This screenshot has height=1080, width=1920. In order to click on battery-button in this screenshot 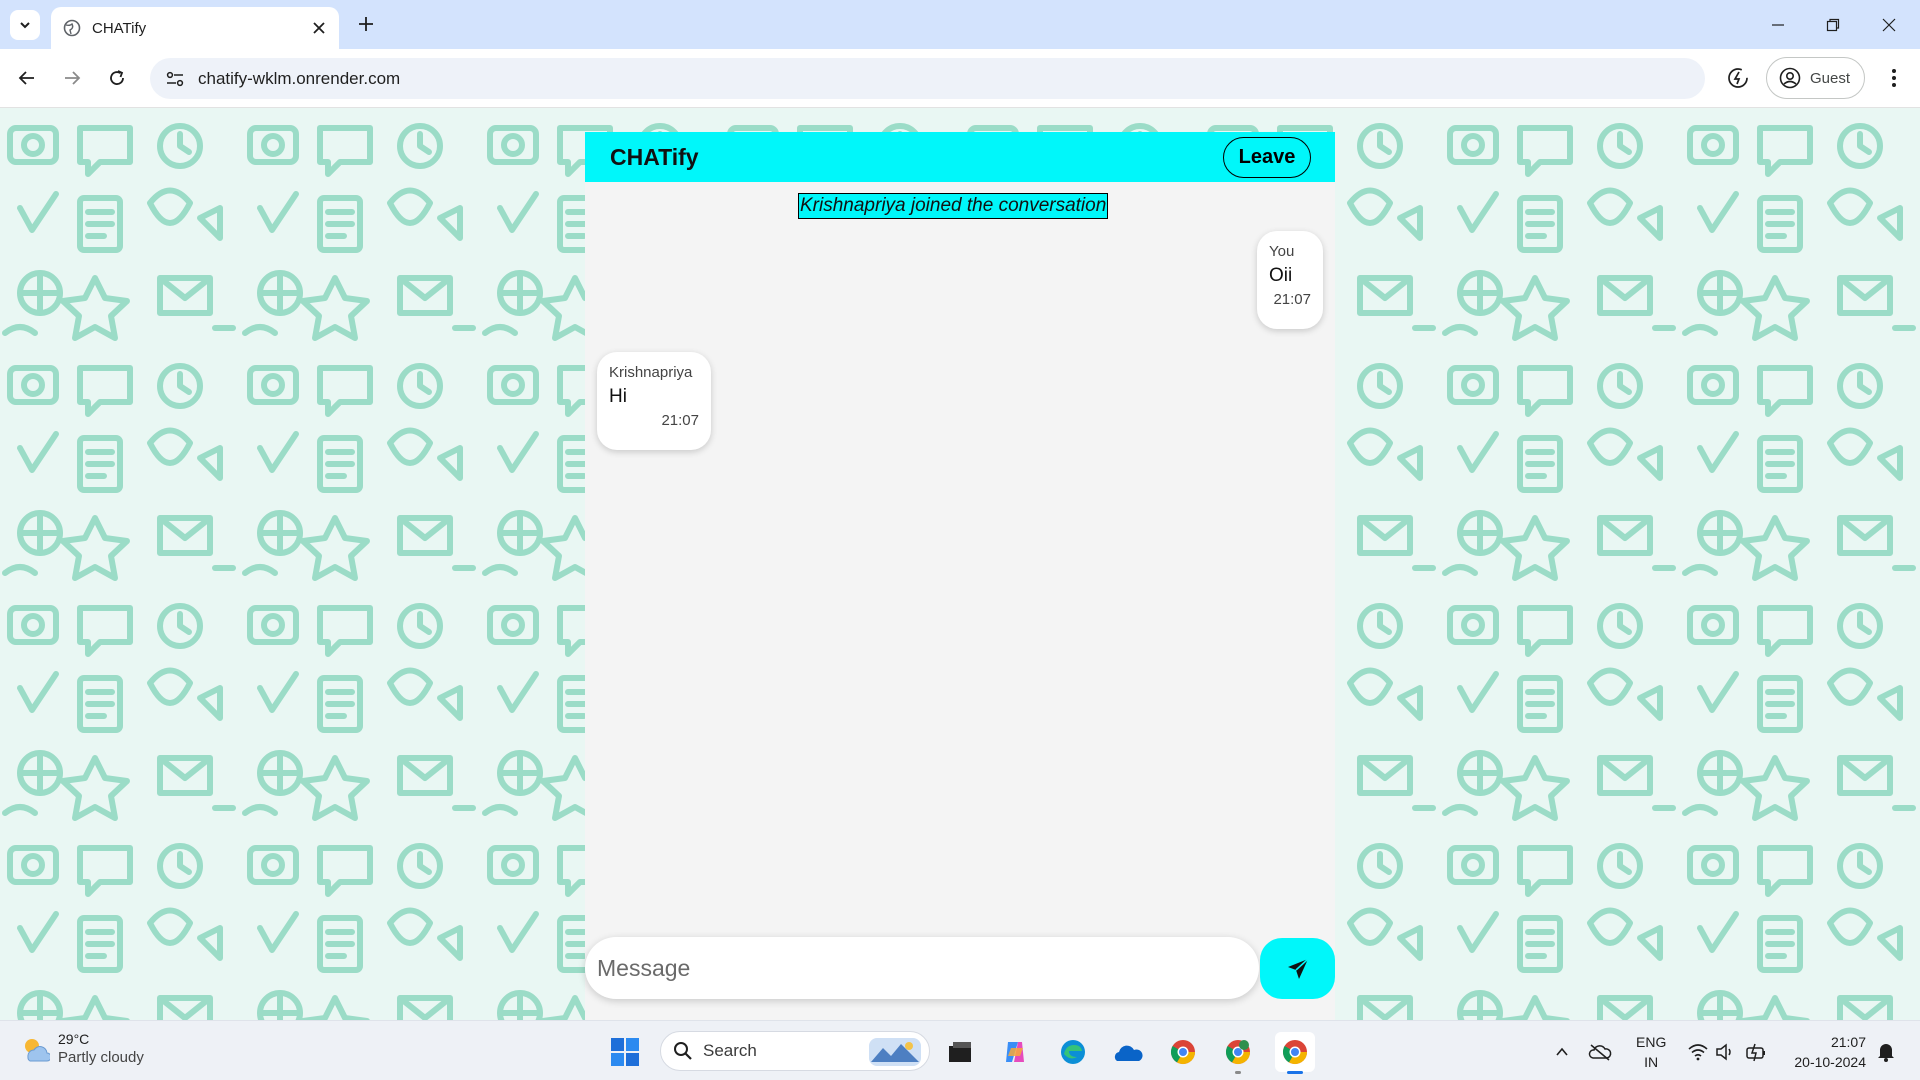, I will do `click(1756, 1052)`.